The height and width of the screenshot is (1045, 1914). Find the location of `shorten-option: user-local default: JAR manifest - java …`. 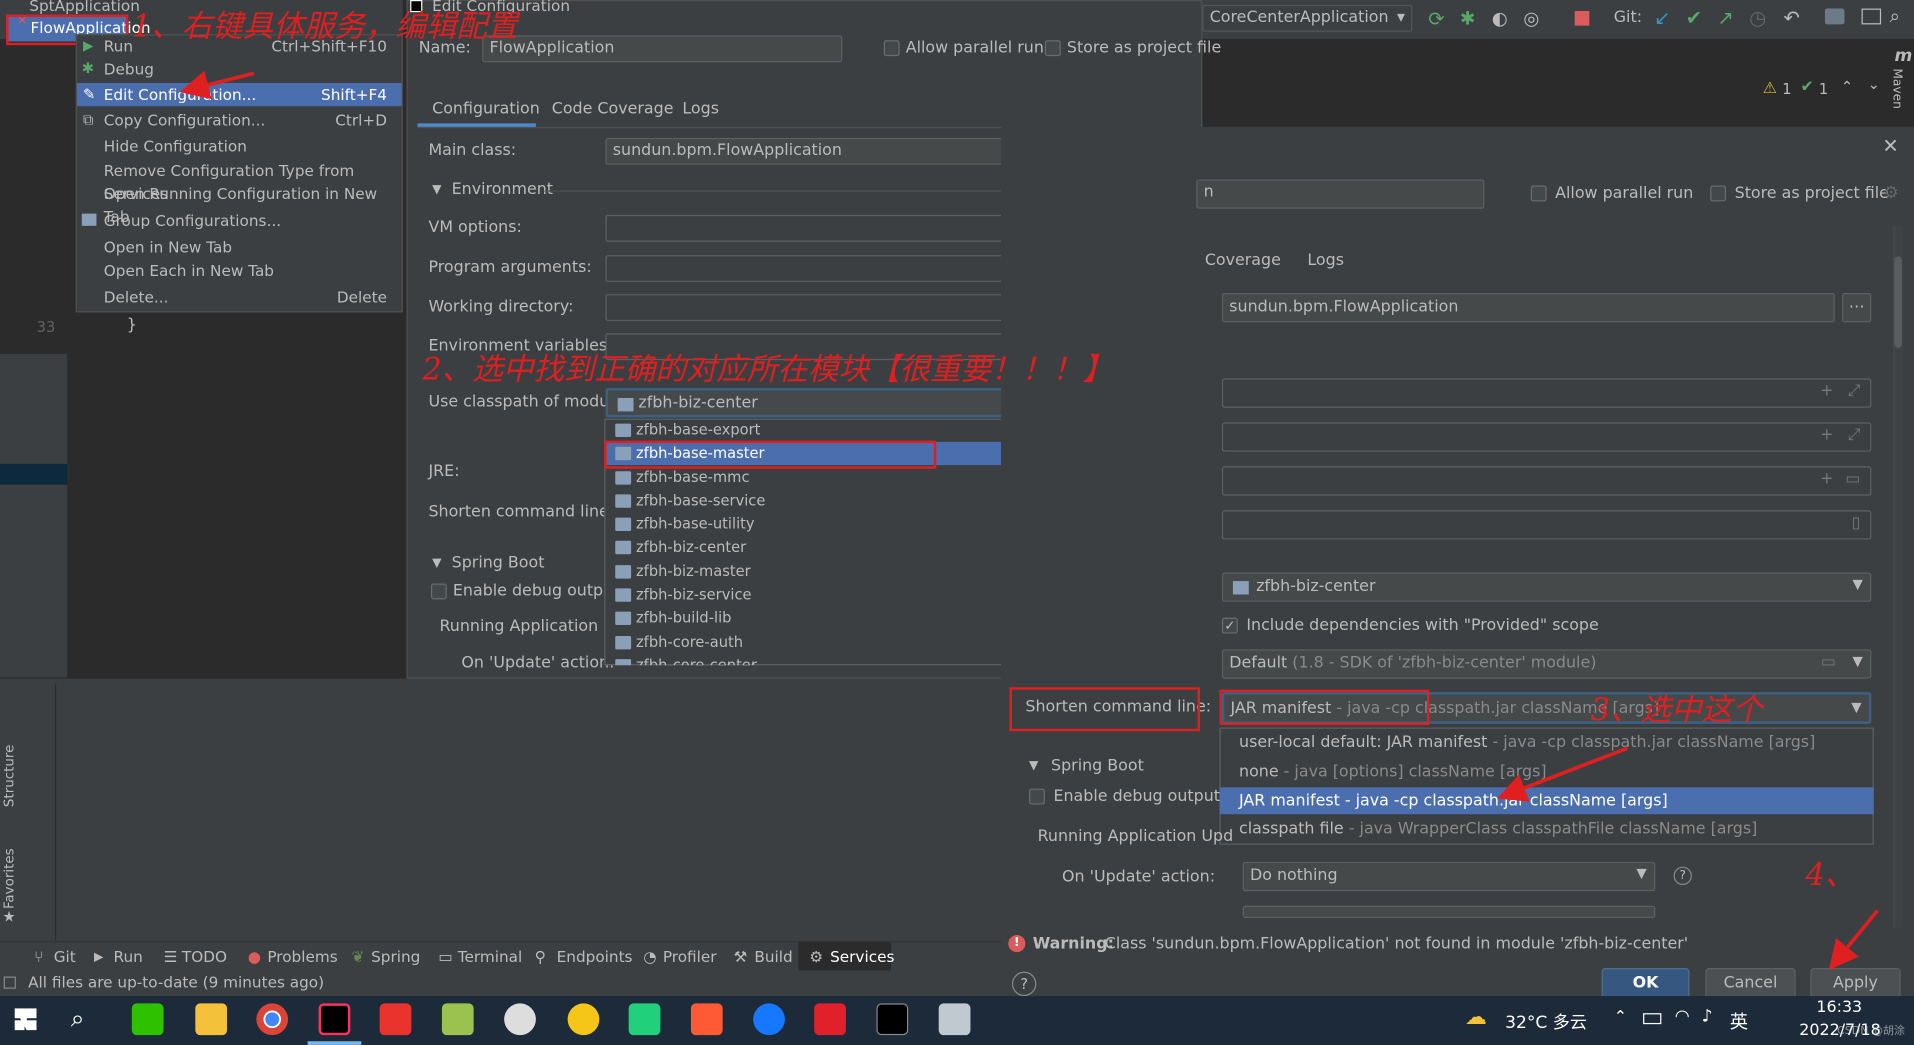

shorten-option: user-local default: JAR manifest - java … is located at coordinates (1527, 743).